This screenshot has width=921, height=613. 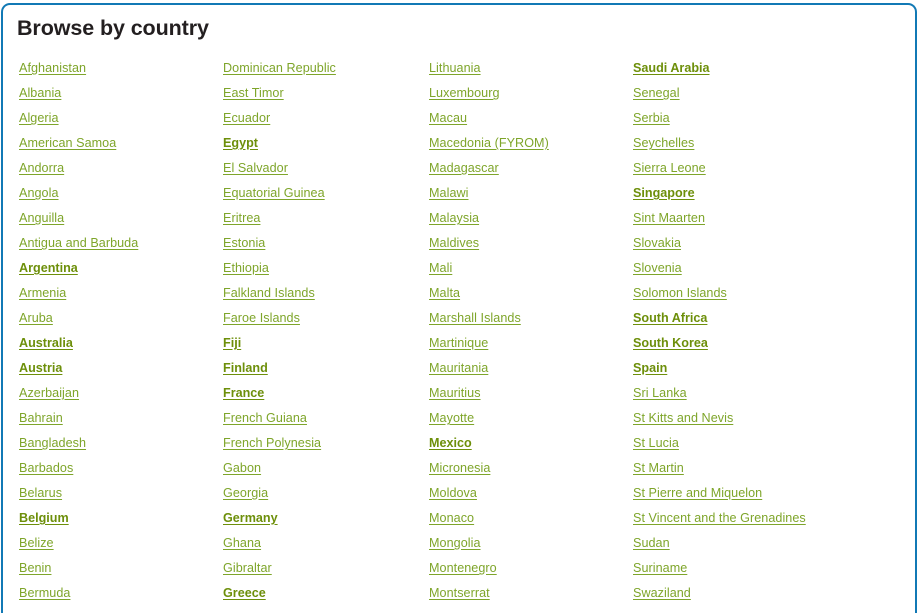 I want to click on country-link: Swaziland, so click(x=662, y=593).